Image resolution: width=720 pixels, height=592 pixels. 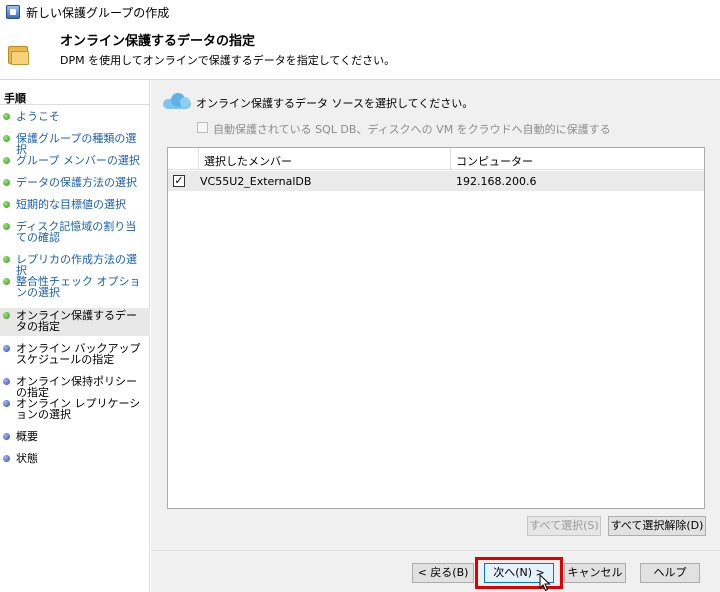 I want to click on step-status: 状態, so click(x=75, y=458).